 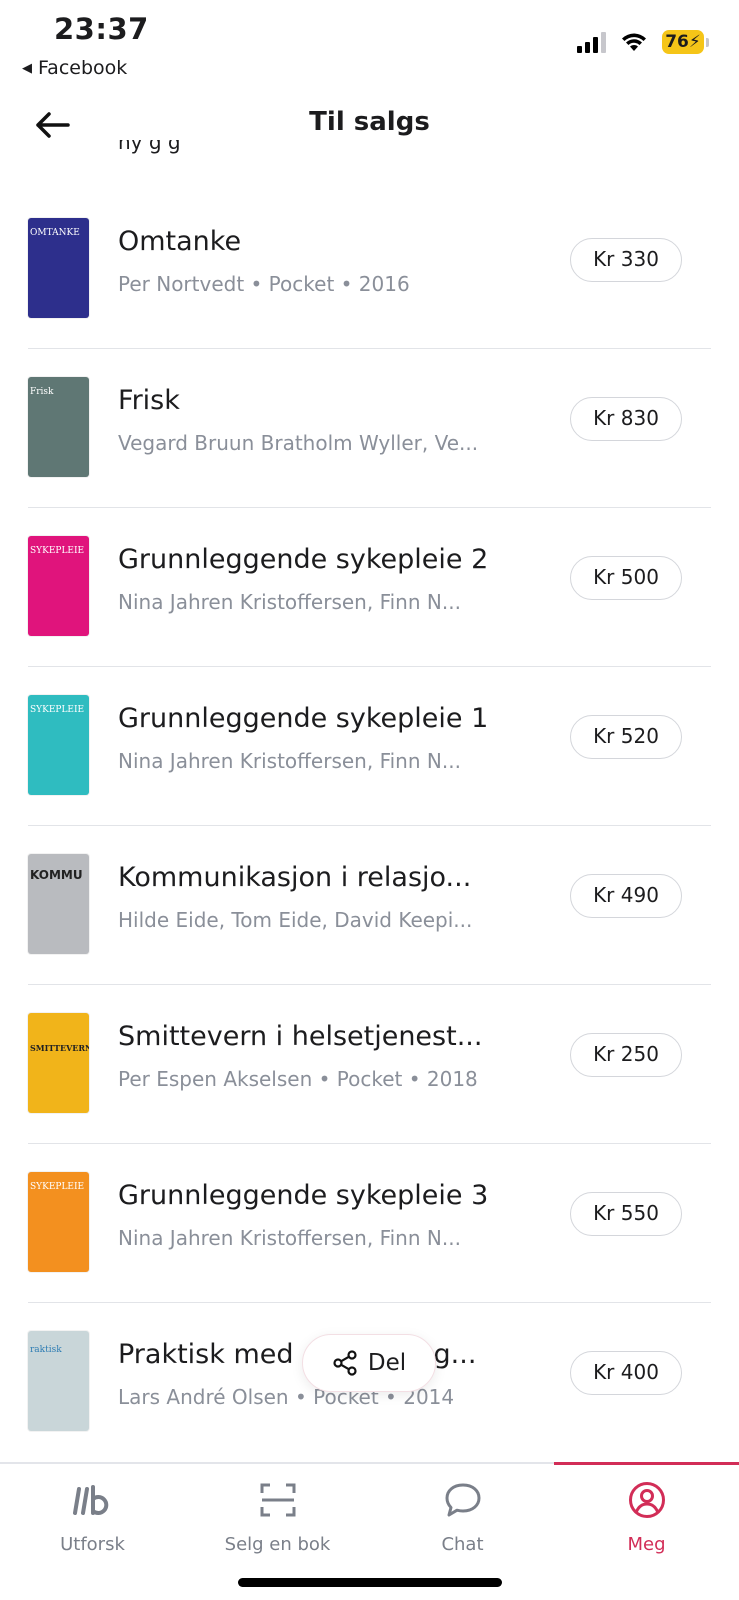 I want to click on share-label: Del, so click(x=387, y=1363).